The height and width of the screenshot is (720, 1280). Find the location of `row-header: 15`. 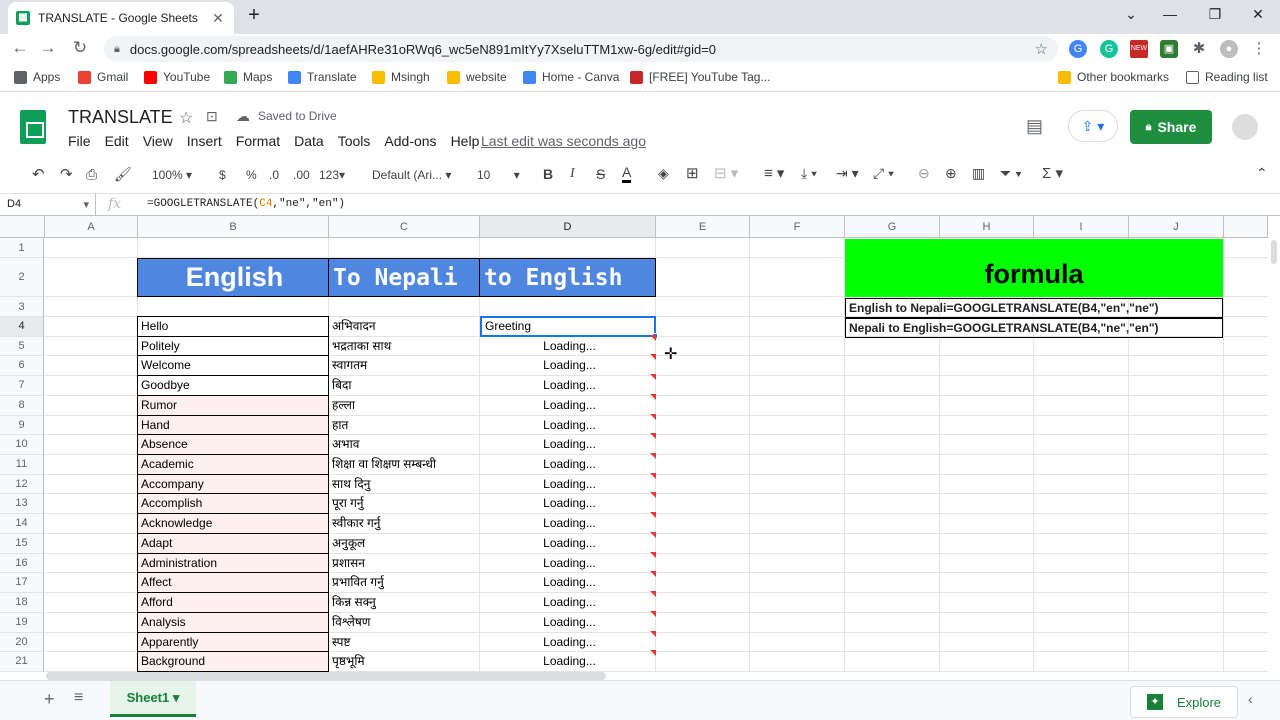

row-header: 15 is located at coordinates (22, 543).